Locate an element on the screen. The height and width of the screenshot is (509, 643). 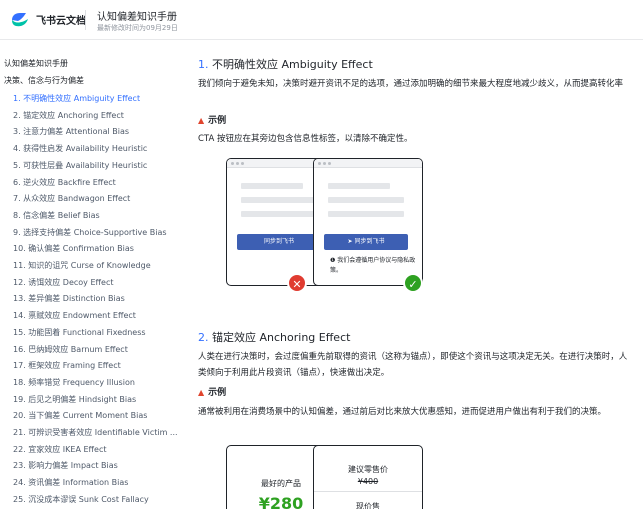
heading-anchoring-effect: 2. 锚定效应 Anchoring Effect is located at coordinates (274, 337).